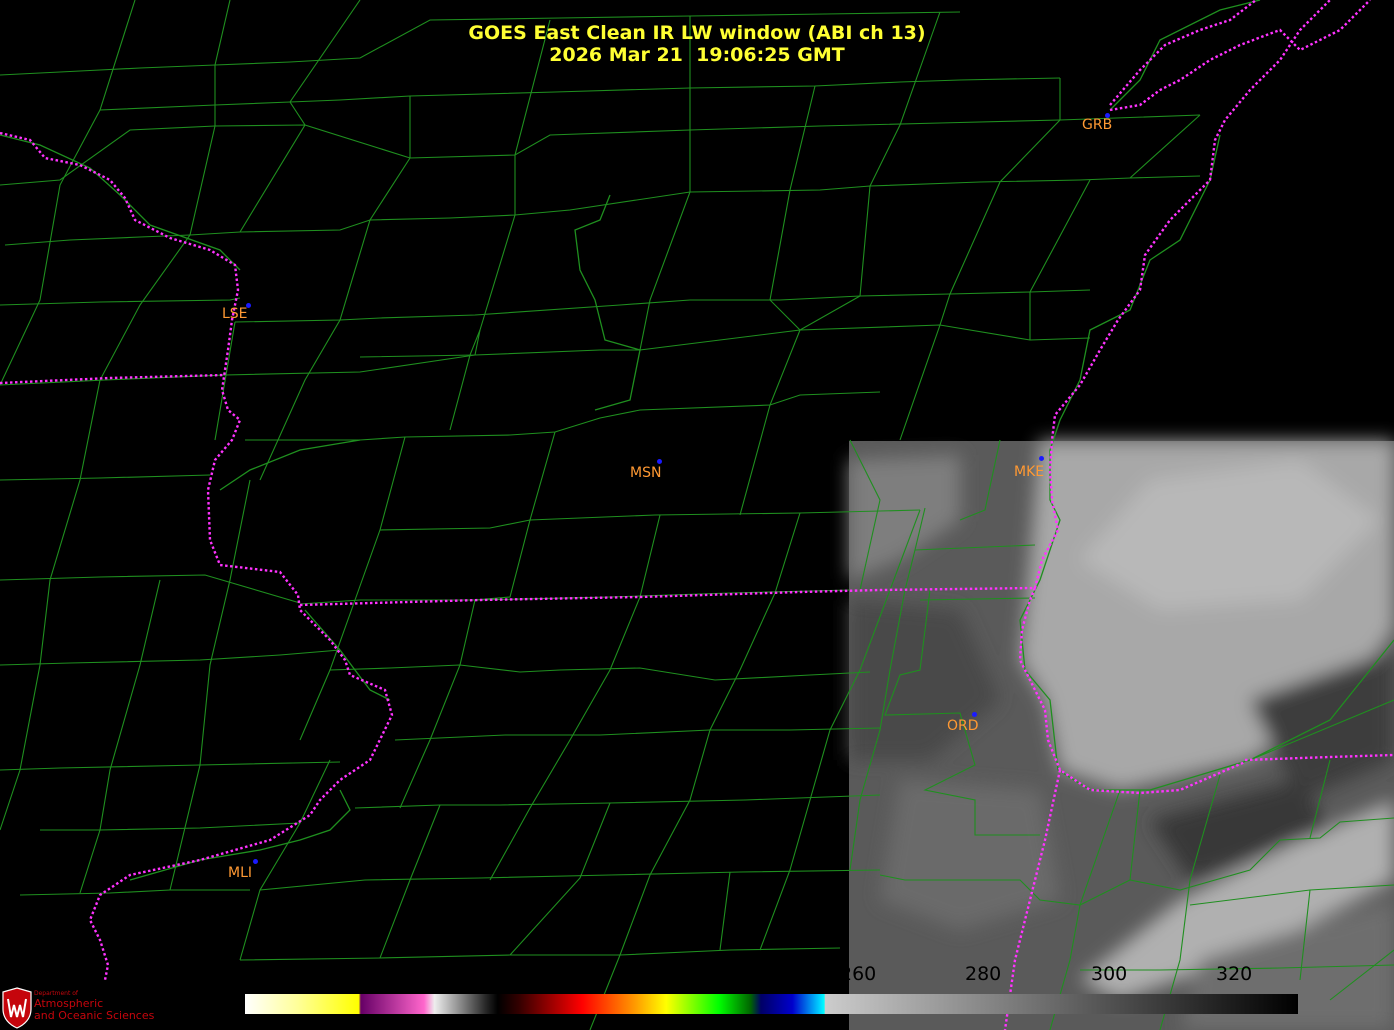  What do you see at coordinates (240, 873) in the screenshot?
I see `station-label-mli: MLI` at bounding box center [240, 873].